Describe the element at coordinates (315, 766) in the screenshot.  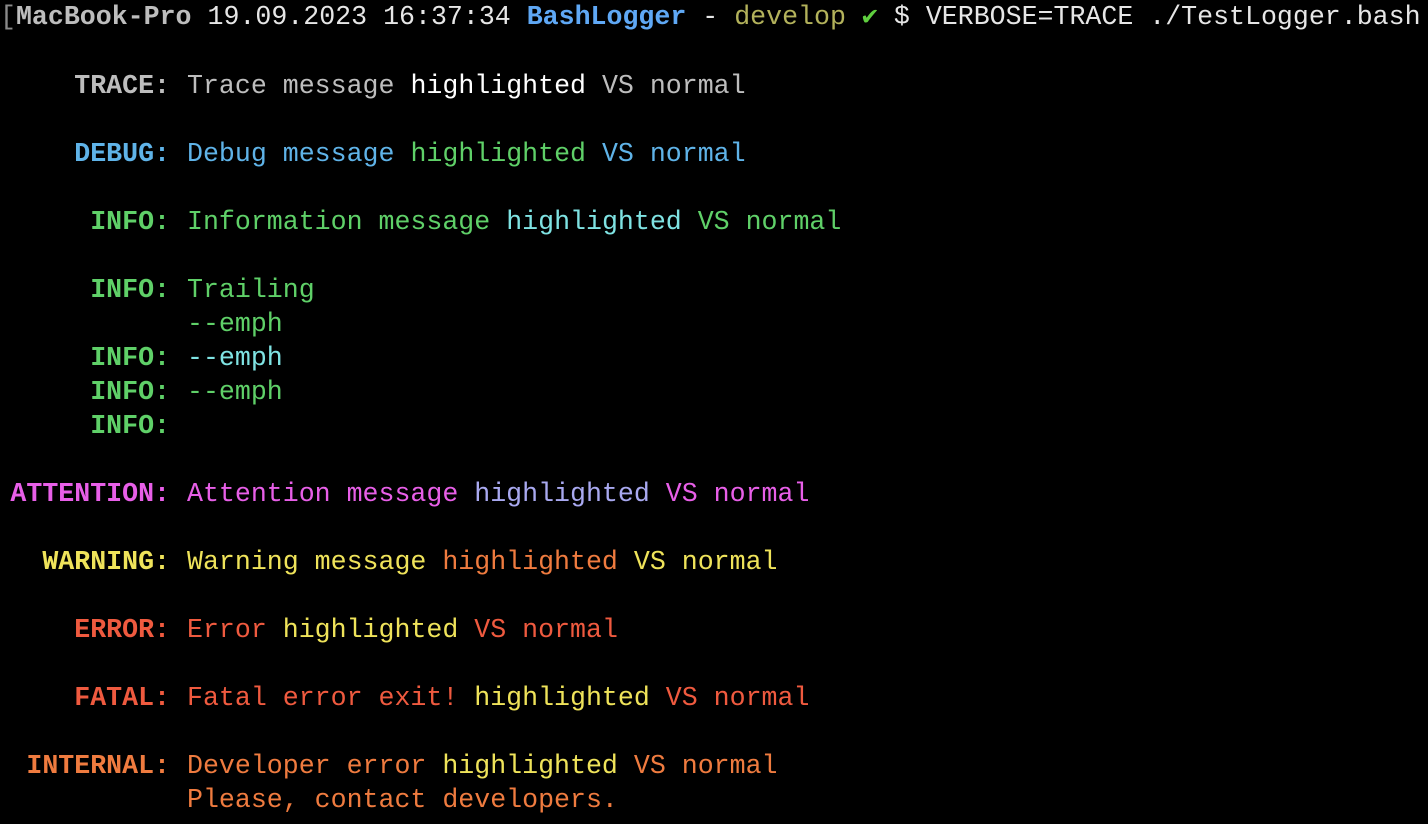
I see `log-message-segment: Developer error` at that location.